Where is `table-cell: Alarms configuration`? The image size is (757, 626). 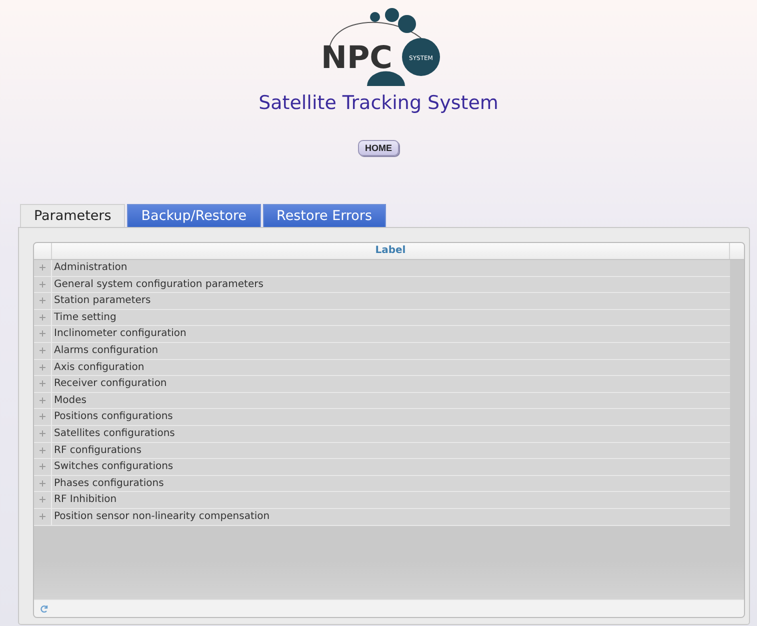
table-cell: Alarms configuration is located at coordinates (390, 350).